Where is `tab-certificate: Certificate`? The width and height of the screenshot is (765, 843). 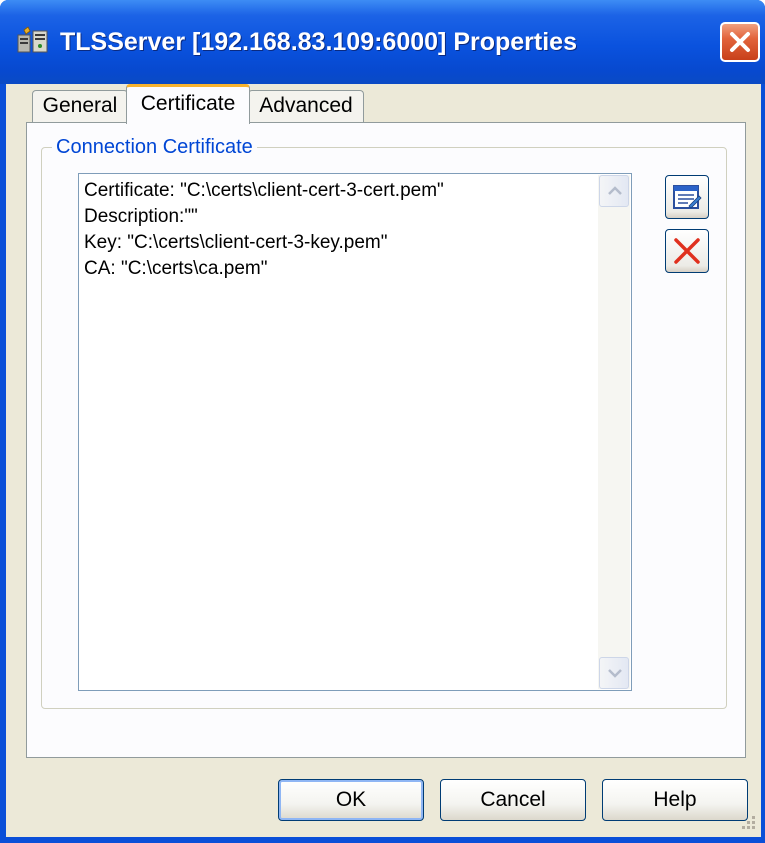
tab-certificate: Certificate is located at coordinates (188, 104).